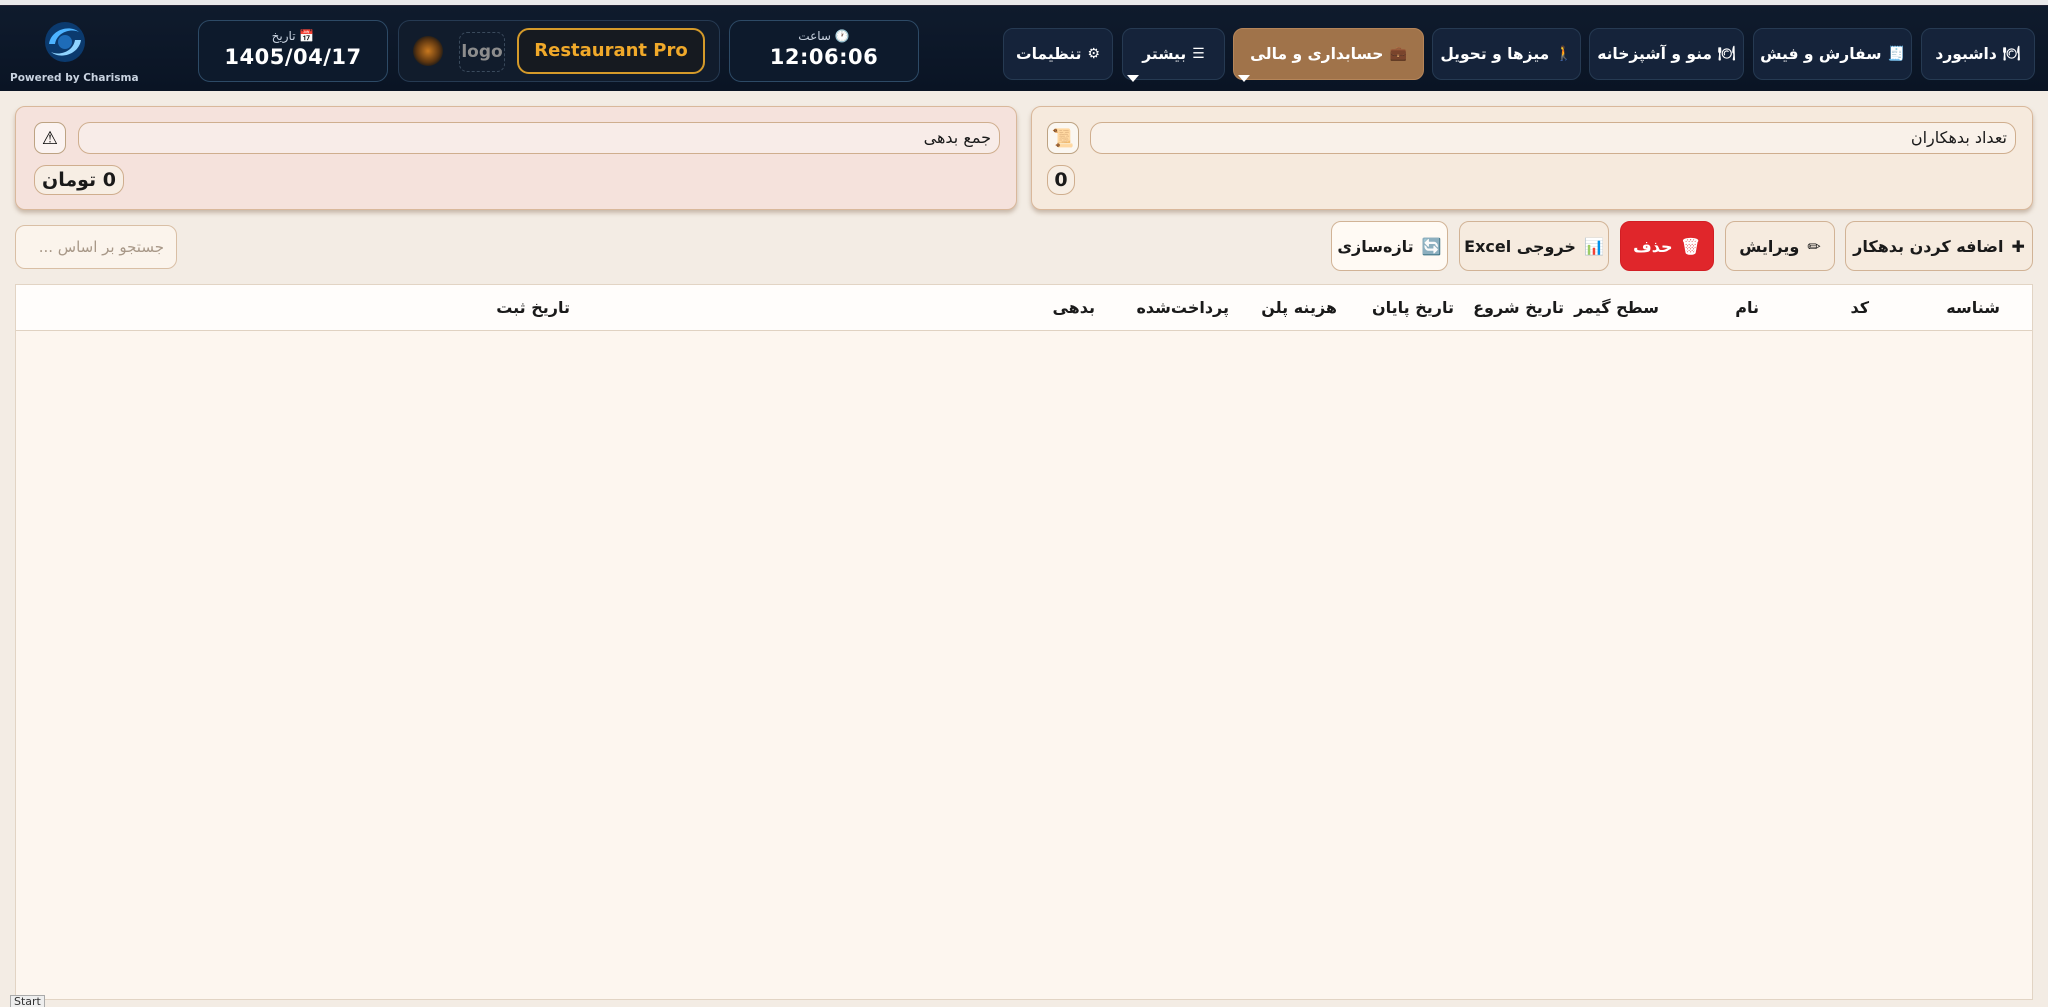 The image size is (2048, 1007). What do you see at coordinates (539, 138) in the screenshot?
I see `total-debt-title: جمع بدهی` at bounding box center [539, 138].